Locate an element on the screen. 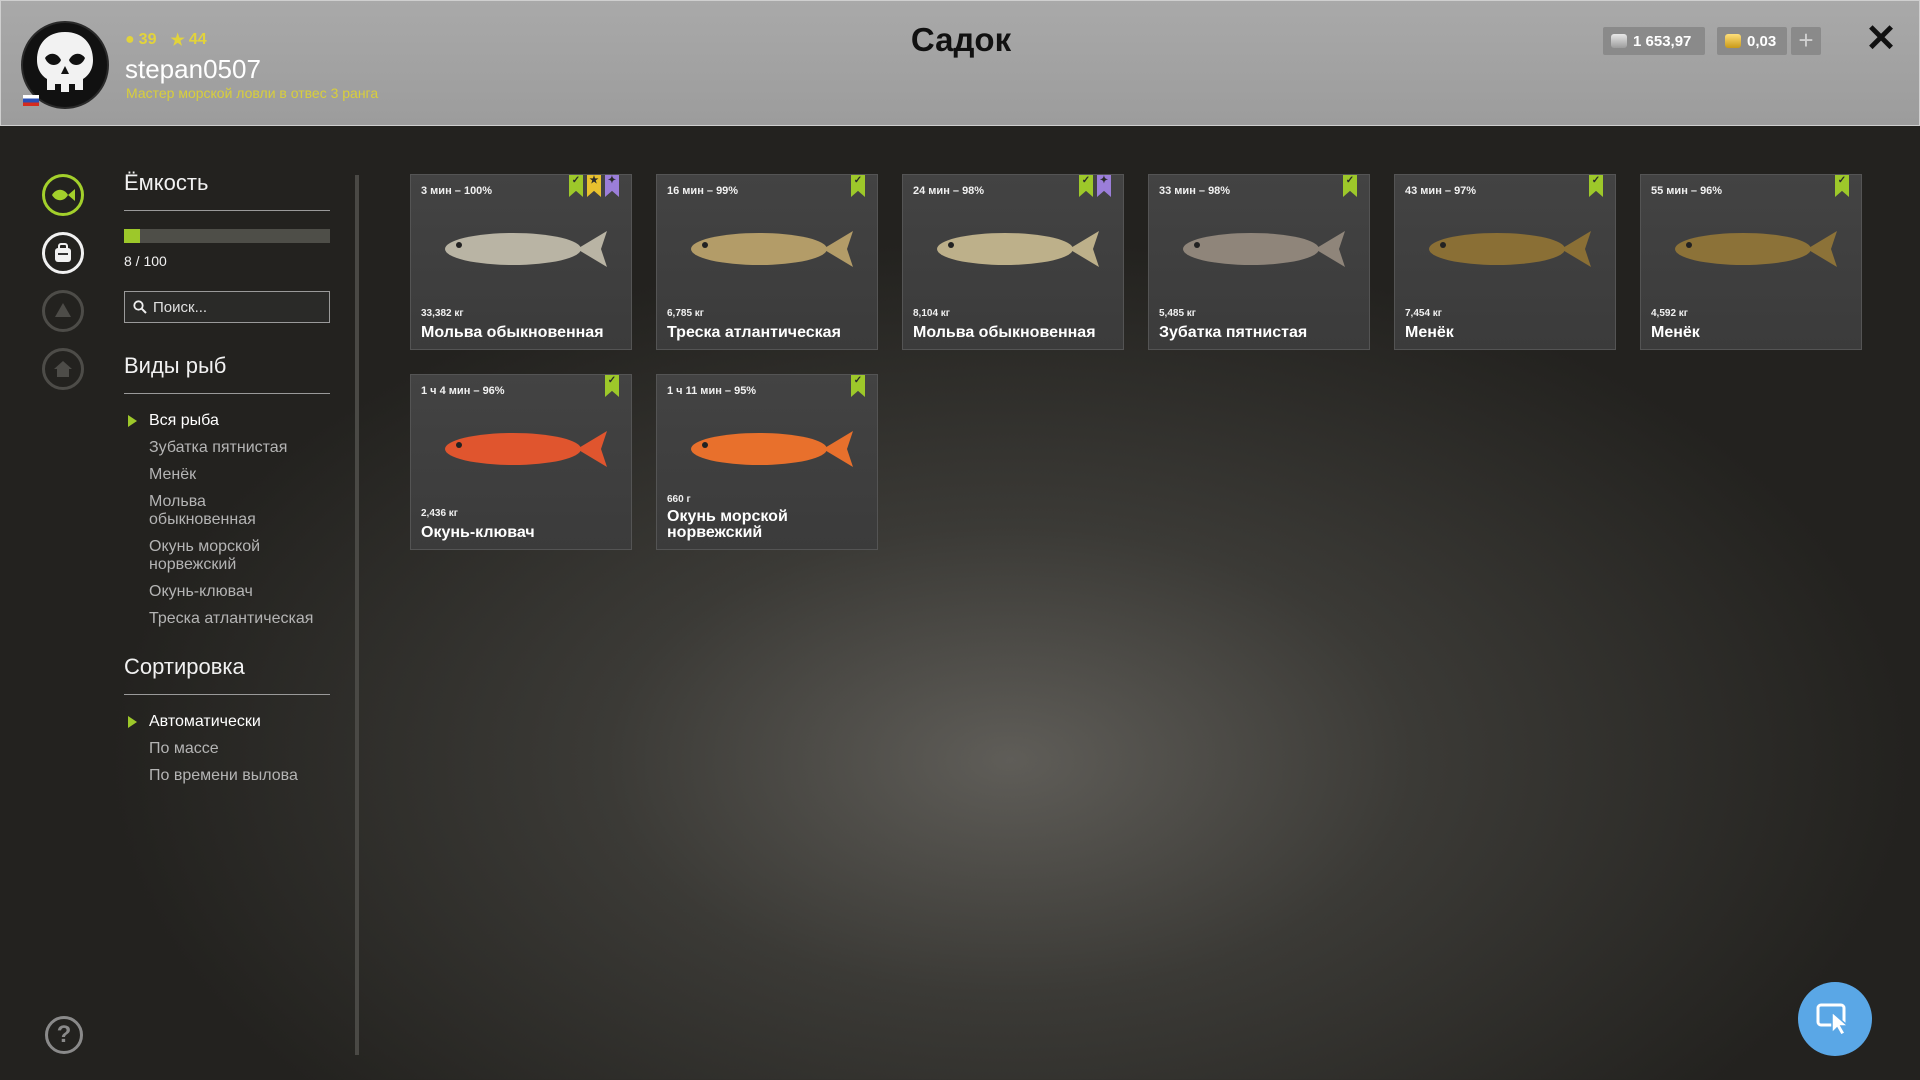 The height and width of the screenshot is (1080, 1920). fish-weight: 2,436 кг is located at coordinates (439, 513).